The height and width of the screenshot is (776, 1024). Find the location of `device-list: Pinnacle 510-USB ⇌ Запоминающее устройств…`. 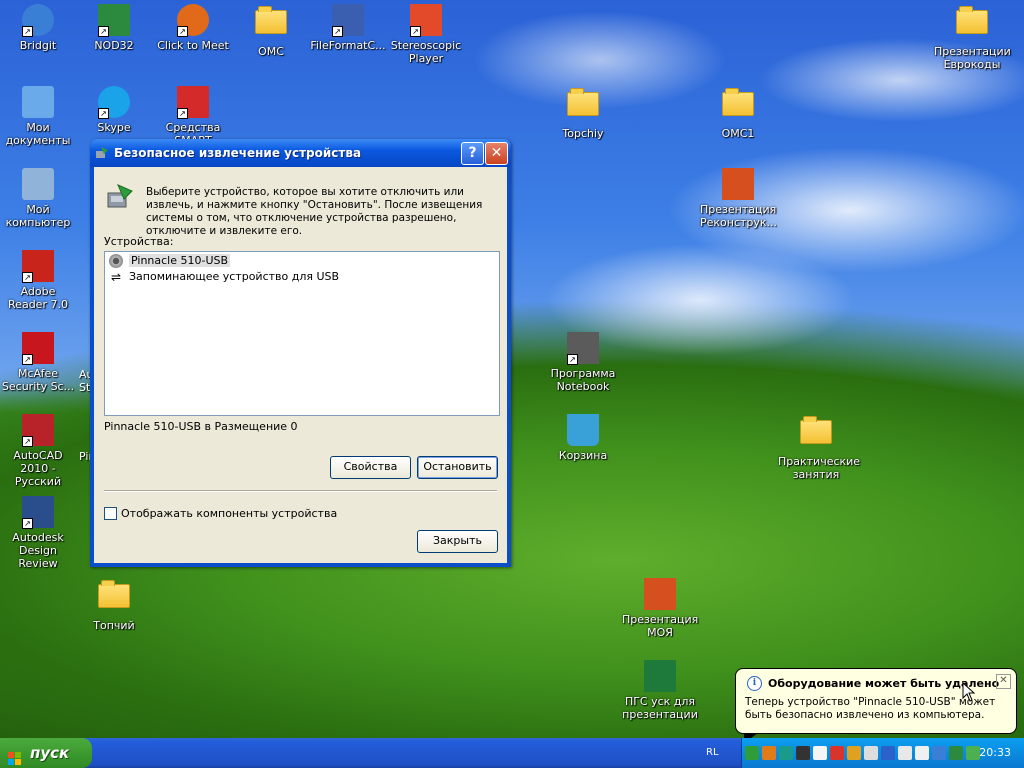

device-list: Pinnacle 510-USB ⇌ Запоминающее устройств… is located at coordinates (302, 333).